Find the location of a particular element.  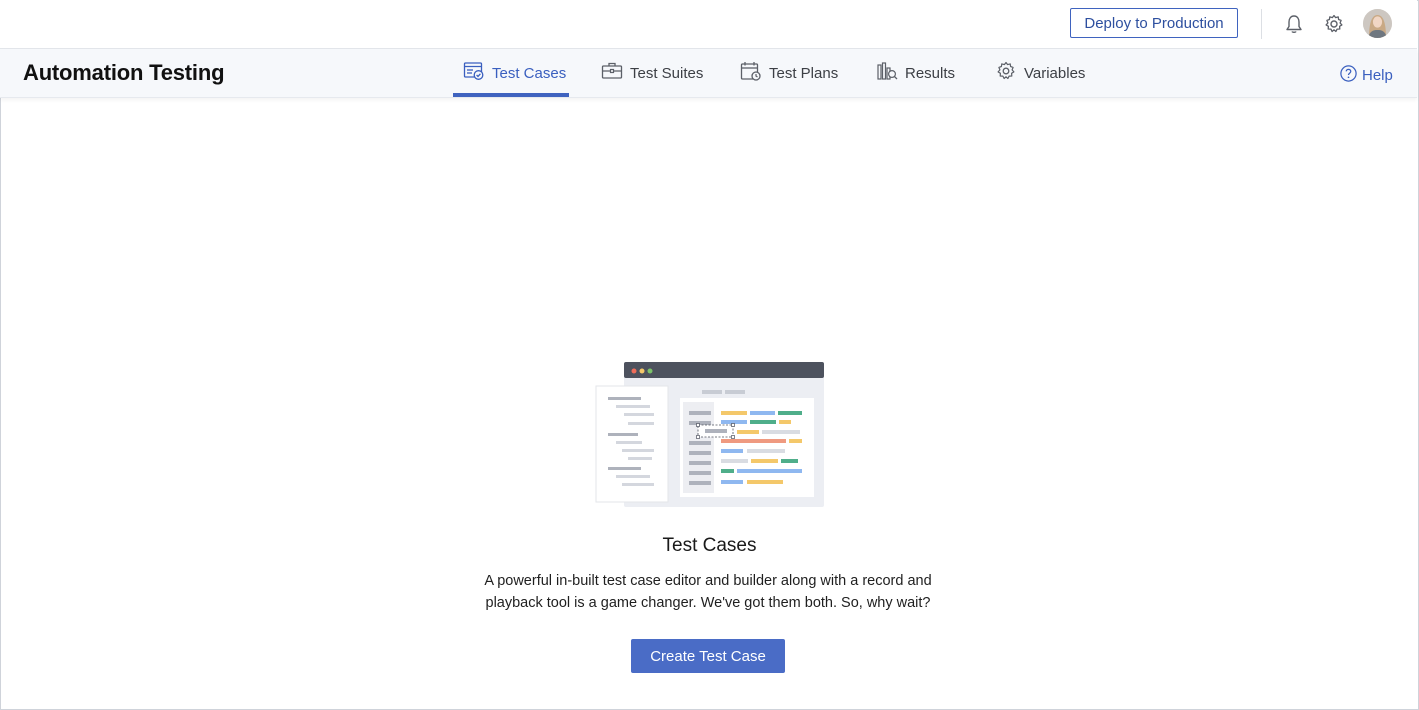

deploy-to-production-button: Deploy to Production is located at coordinates (1154, 23).